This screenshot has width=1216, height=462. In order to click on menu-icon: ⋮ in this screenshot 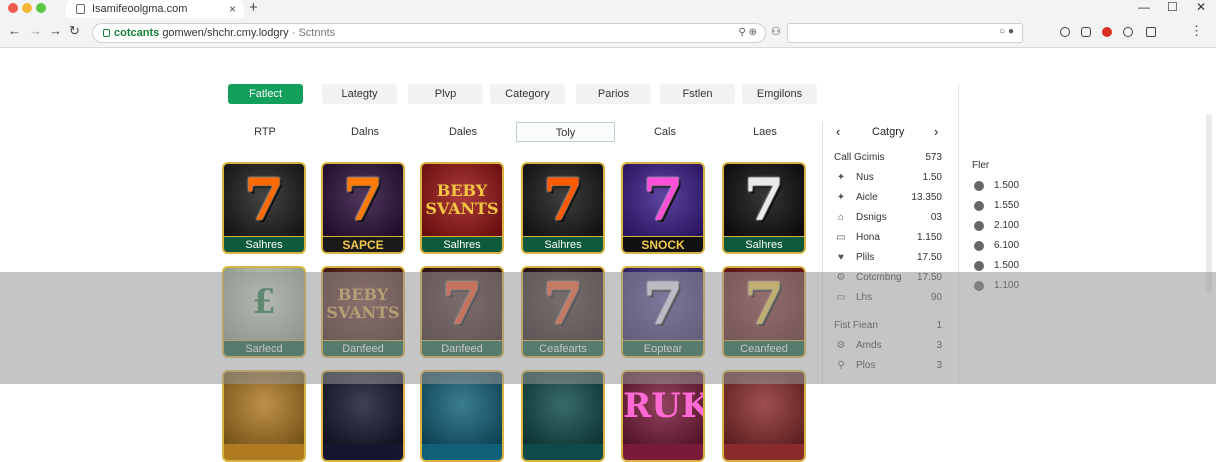, I will do `click(1196, 31)`.